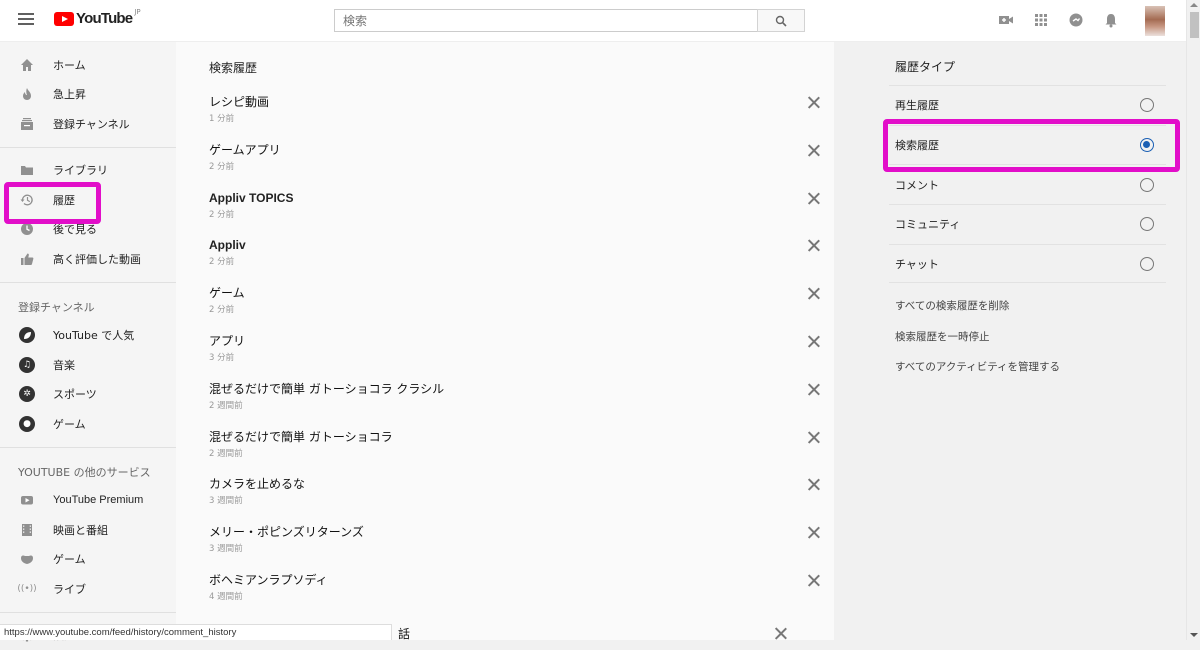  Describe the element at coordinates (88, 95) in the screenshot. I see `sidebar-item-trending: 急上昇` at that location.